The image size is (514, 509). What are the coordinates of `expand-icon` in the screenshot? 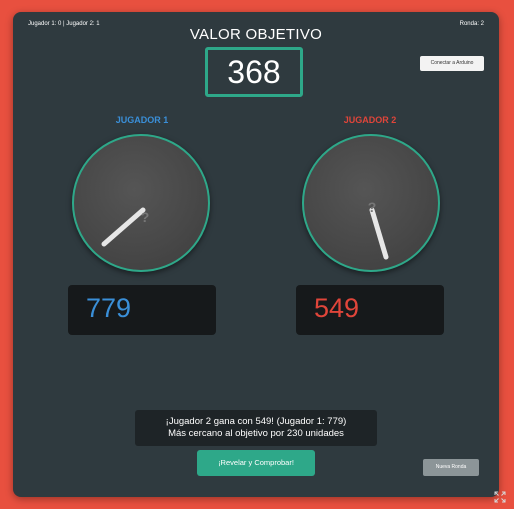 It's located at (500, 497).